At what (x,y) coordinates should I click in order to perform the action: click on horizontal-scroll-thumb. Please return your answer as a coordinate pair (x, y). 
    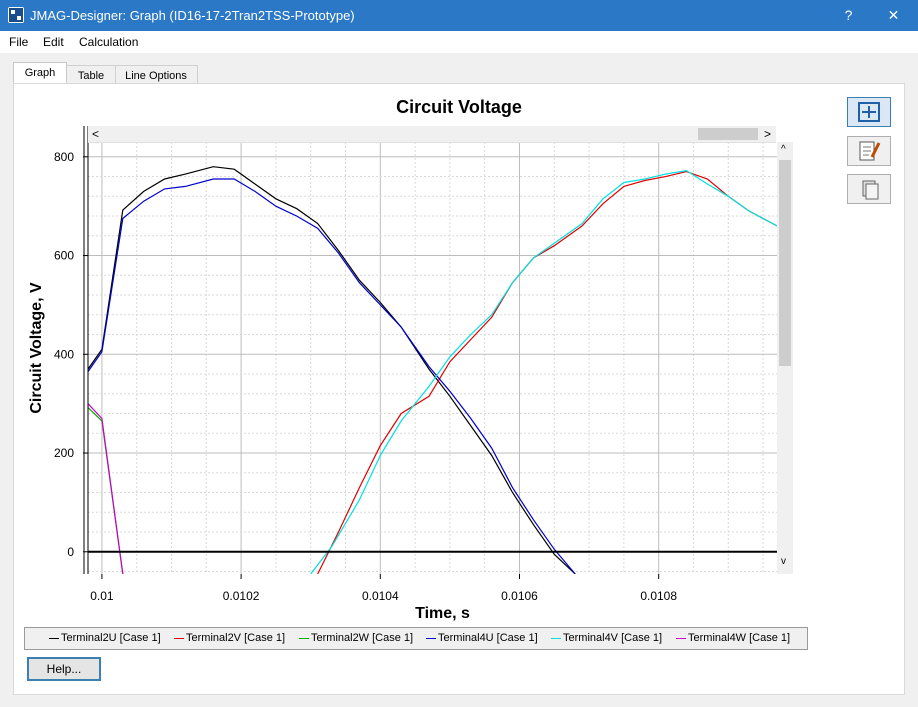
    Looking at the image, I should click on (728, 134).